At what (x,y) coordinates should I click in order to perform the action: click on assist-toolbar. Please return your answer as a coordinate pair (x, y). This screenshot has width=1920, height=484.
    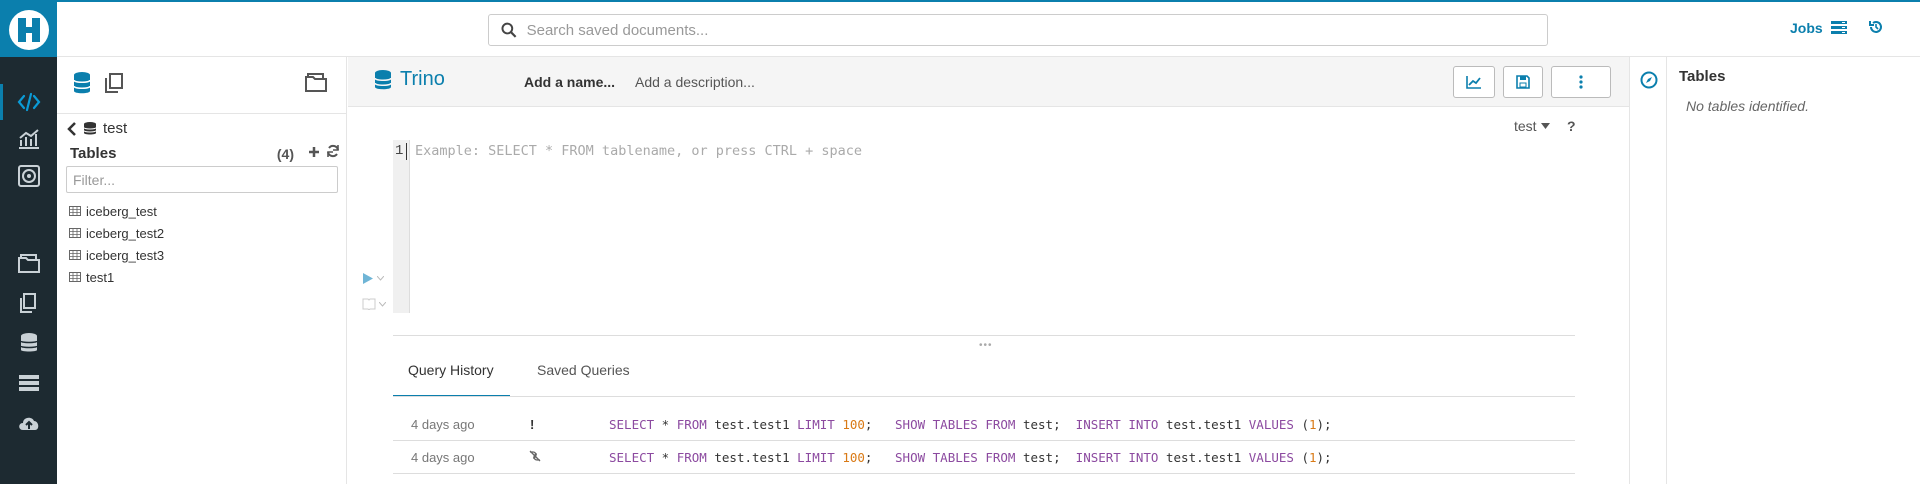
    Looking at the image, I should click on (201, 85).